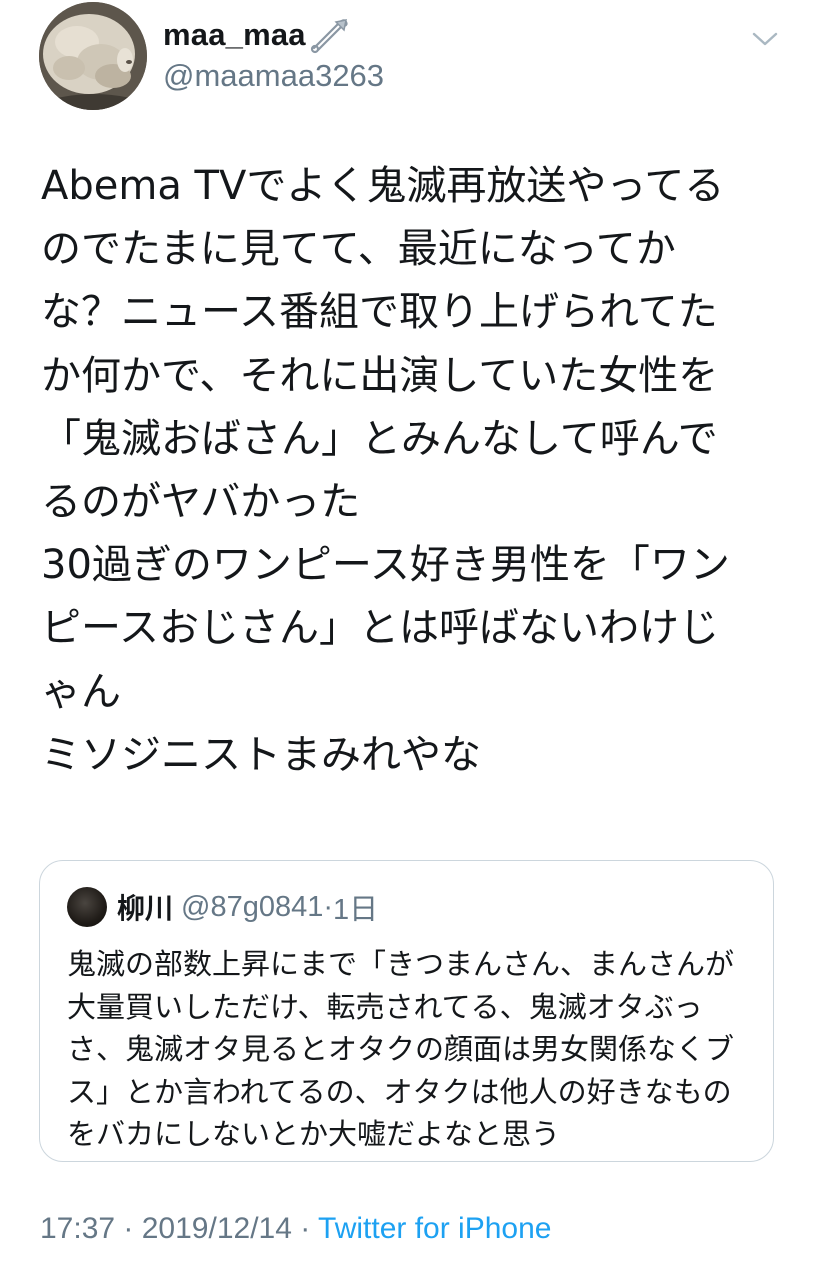 This screenshot has width=814, height=1280. What do you see at coordinates (399, 1091) in the screenshot?
I see `quoted-text-line: ス」とか言われてるの、オタクは他人の好きなもの` at bounding box center [399, 1091].